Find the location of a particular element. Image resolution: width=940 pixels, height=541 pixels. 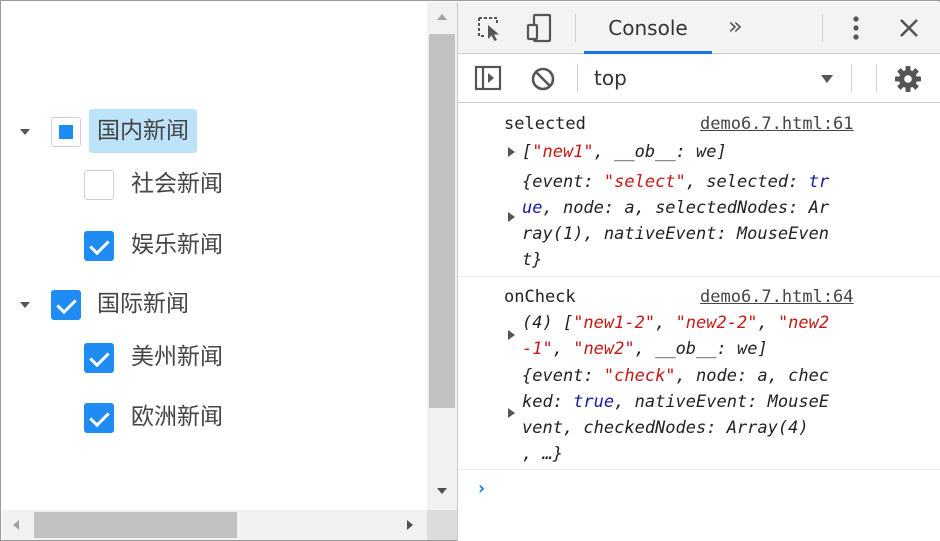

chevron-down-icon is located at coordinates (827, 79).